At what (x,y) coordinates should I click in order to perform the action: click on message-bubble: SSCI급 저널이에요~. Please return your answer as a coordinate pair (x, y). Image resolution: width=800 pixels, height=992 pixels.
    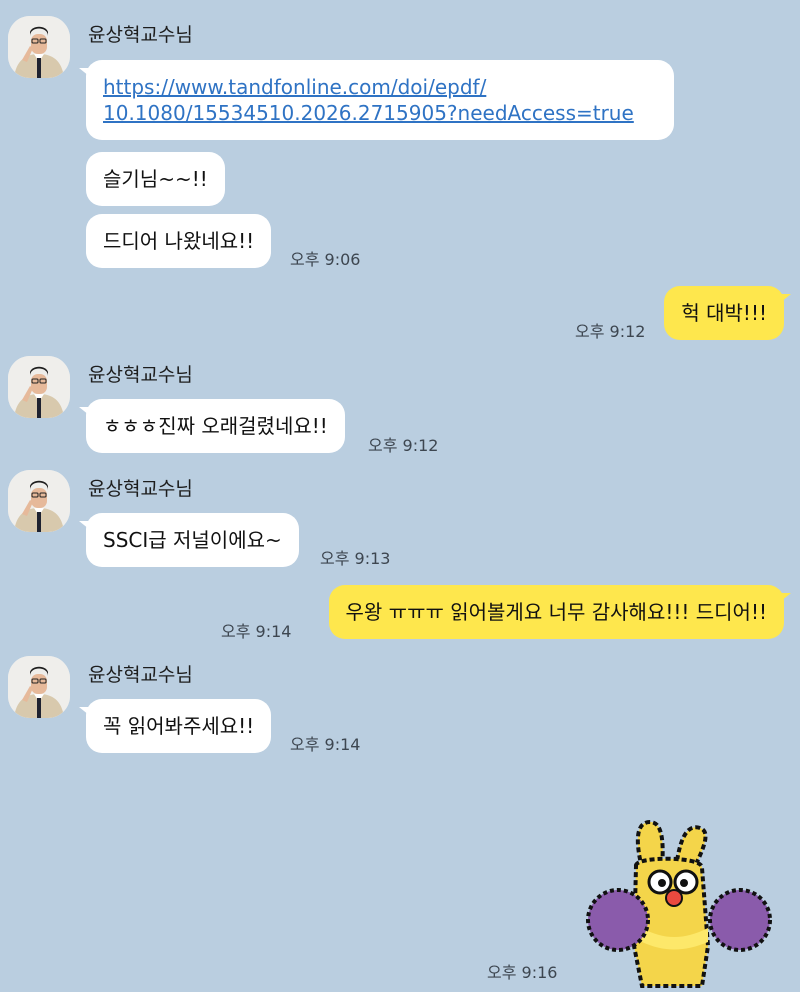
    Looking at the image, I should click on (189, 540).